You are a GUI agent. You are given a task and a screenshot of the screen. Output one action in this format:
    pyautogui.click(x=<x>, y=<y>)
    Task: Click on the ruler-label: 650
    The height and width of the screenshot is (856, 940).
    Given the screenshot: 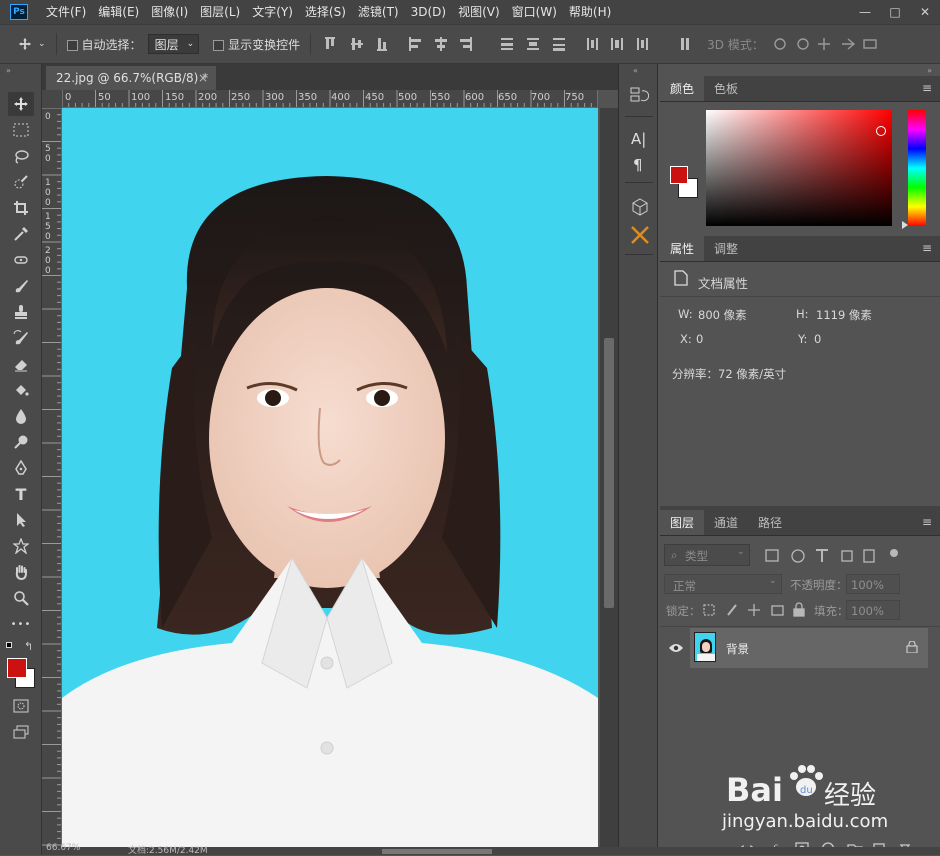 What is the action you would take?
    pyautogui.click(x=508, y=97)
    